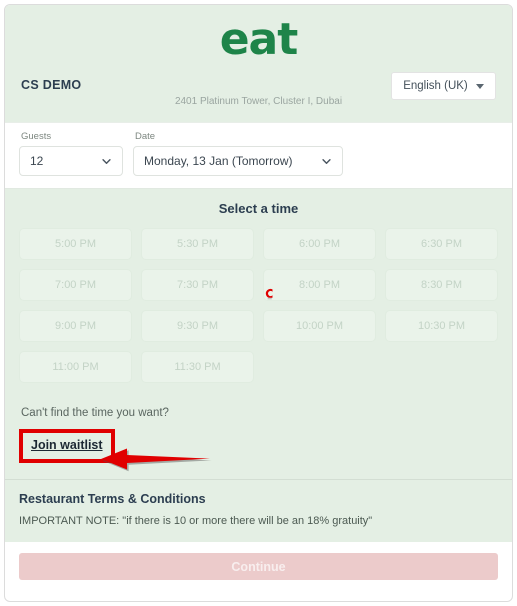 The width and height of the screenshot is (517, 606). What do you see at coordinates (95, 413) in the screenshot?
I see `waitlist-question: Can't find the time you want?` at bounding box center [95, 413].